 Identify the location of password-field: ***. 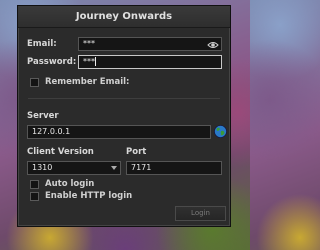
(150, 62).